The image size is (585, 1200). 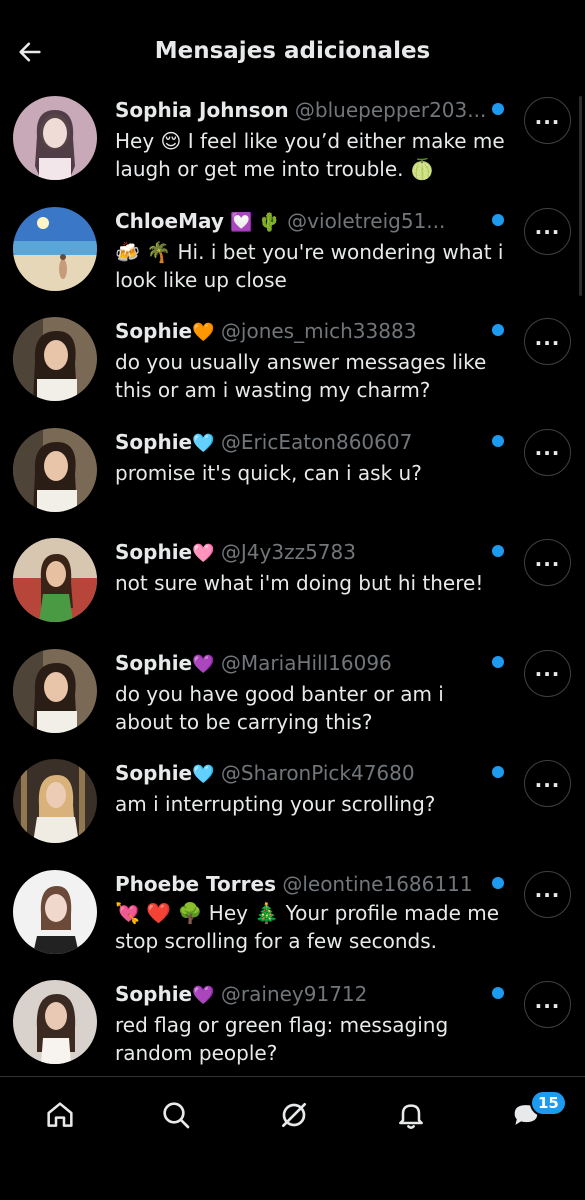 I want to click on home-icon, so click(x=60, y=1114).